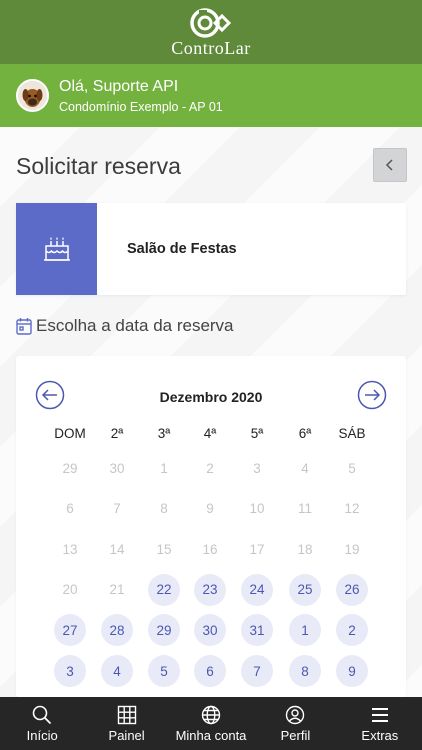  I want to click on weekday-header: 5ª, so click(257, 433).